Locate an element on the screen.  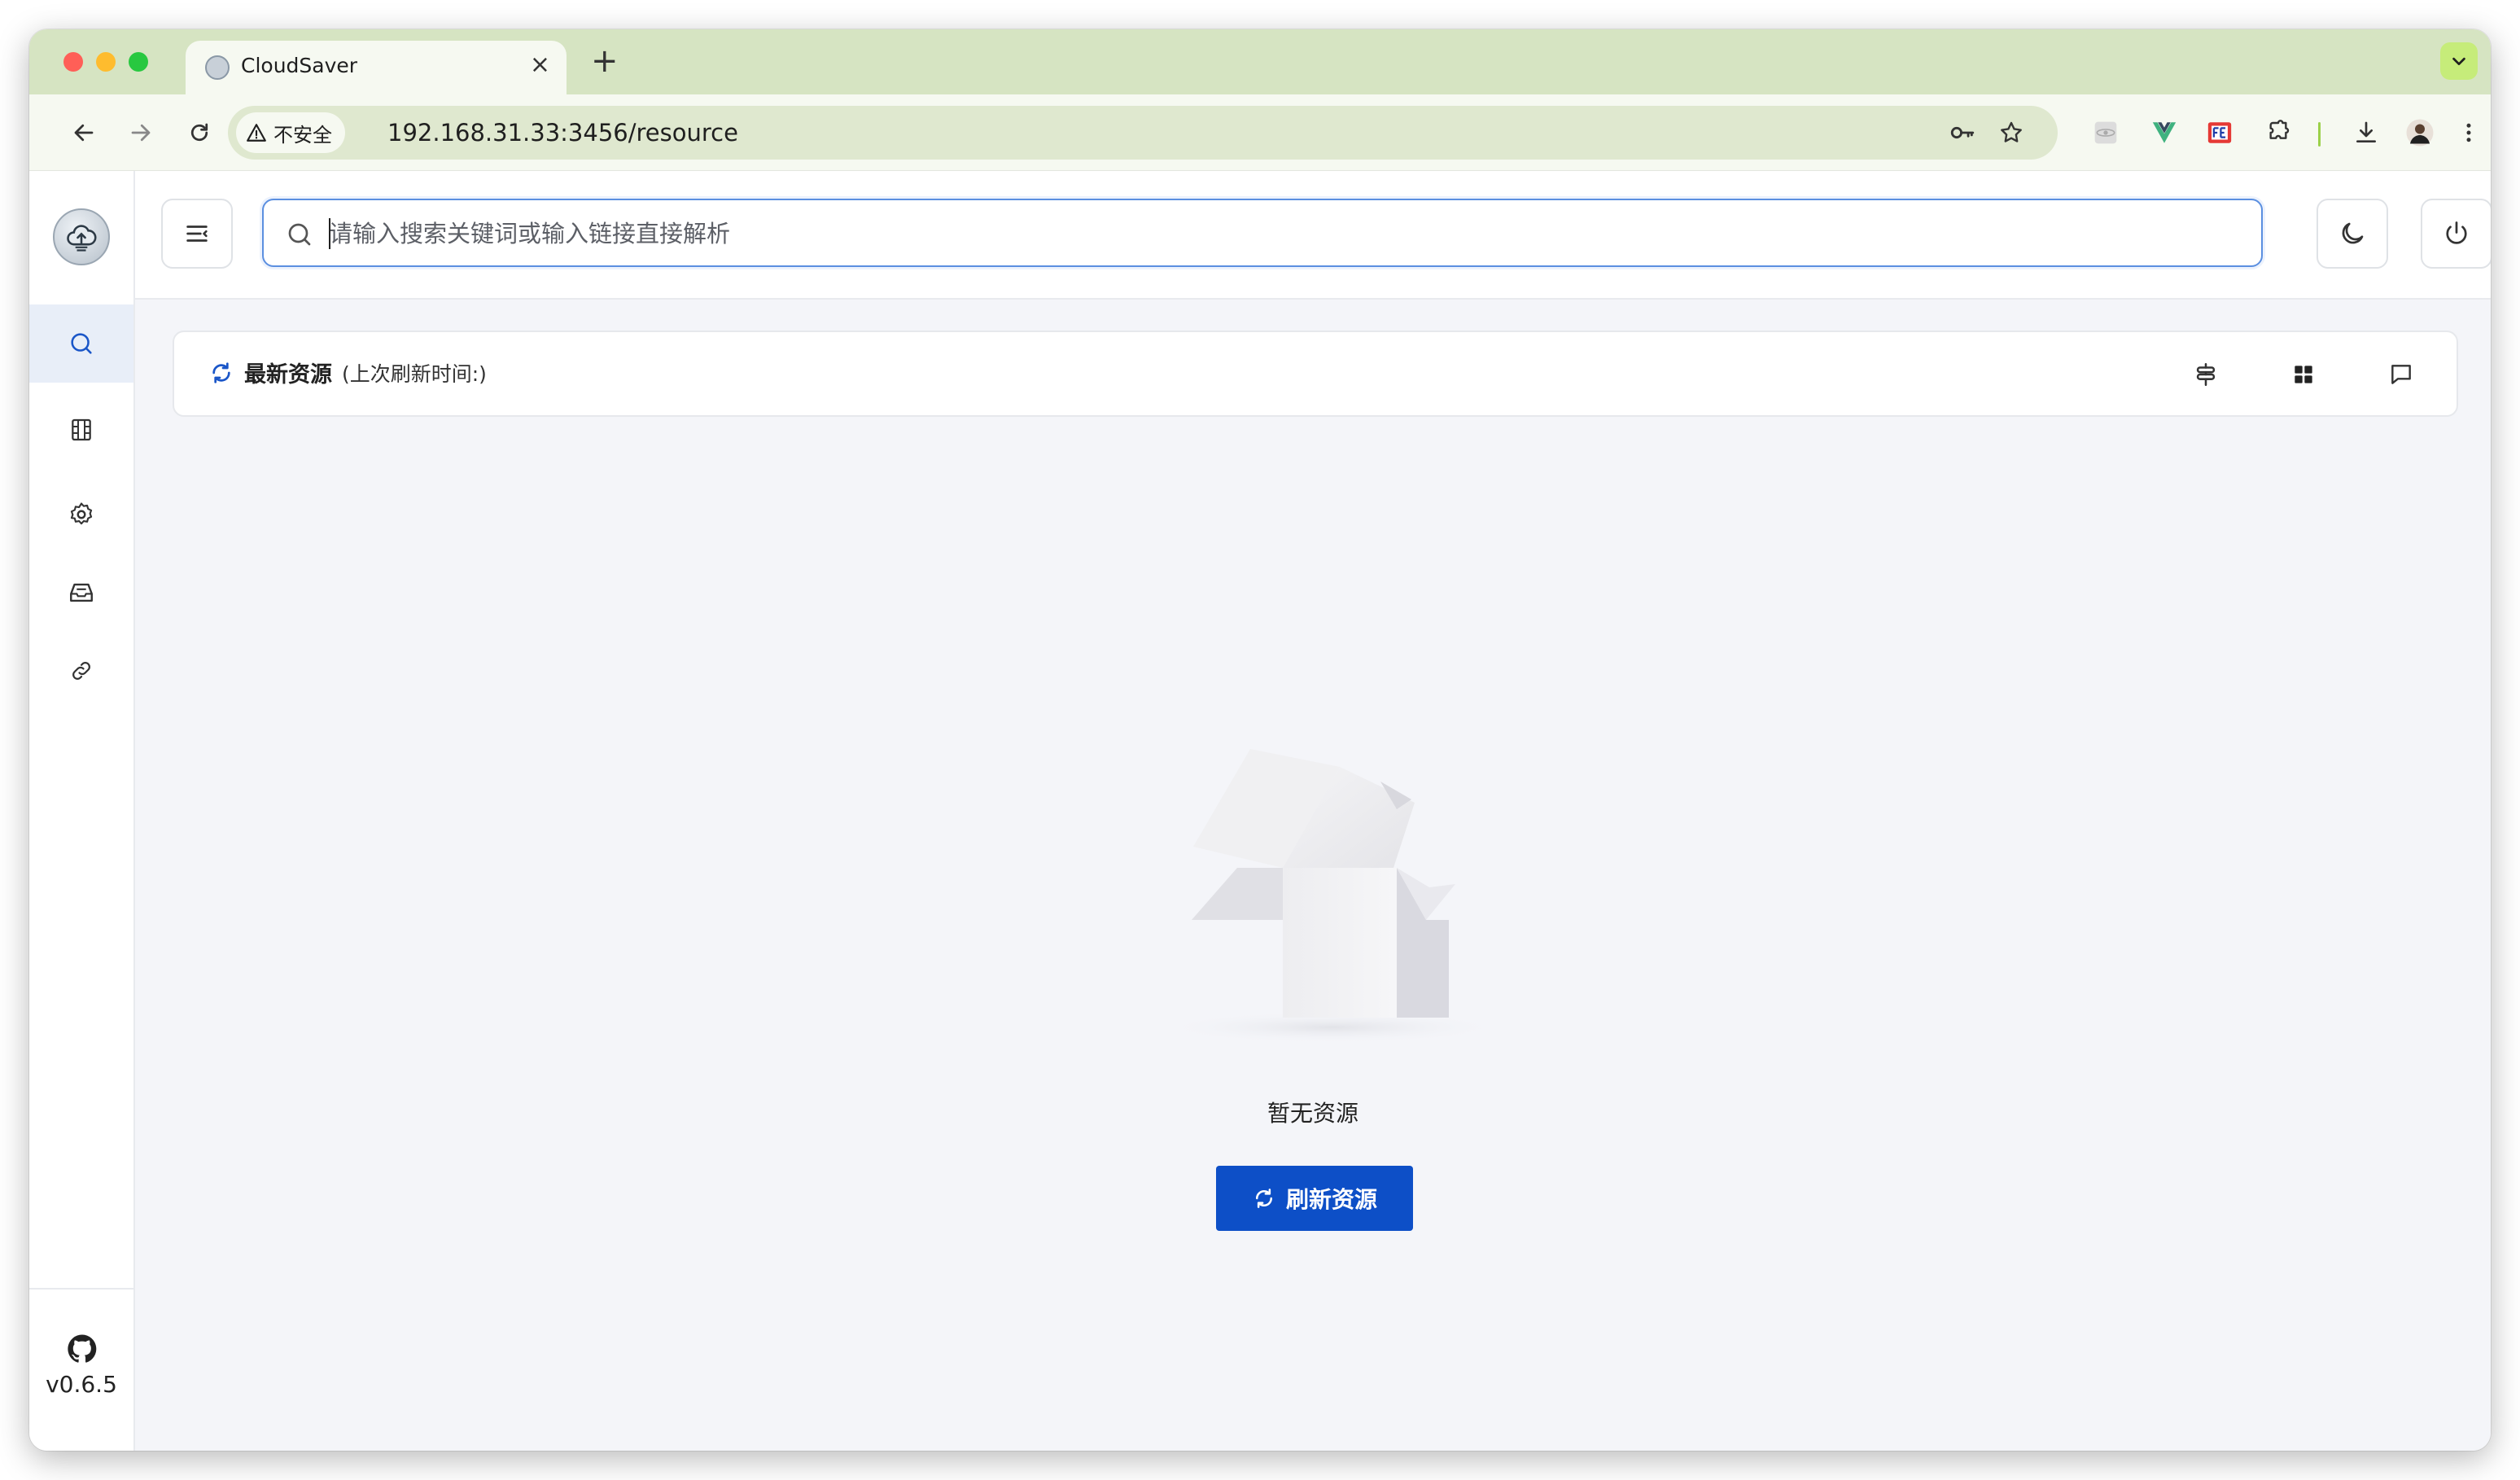
dark-mode-toggle is located at coordinates (2352, 234).